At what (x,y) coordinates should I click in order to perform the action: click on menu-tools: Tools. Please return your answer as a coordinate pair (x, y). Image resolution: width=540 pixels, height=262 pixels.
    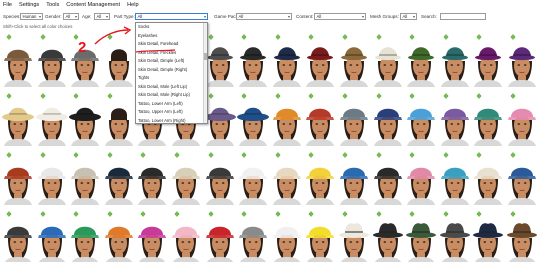
    Looking at the image, I should click on (52, 5).